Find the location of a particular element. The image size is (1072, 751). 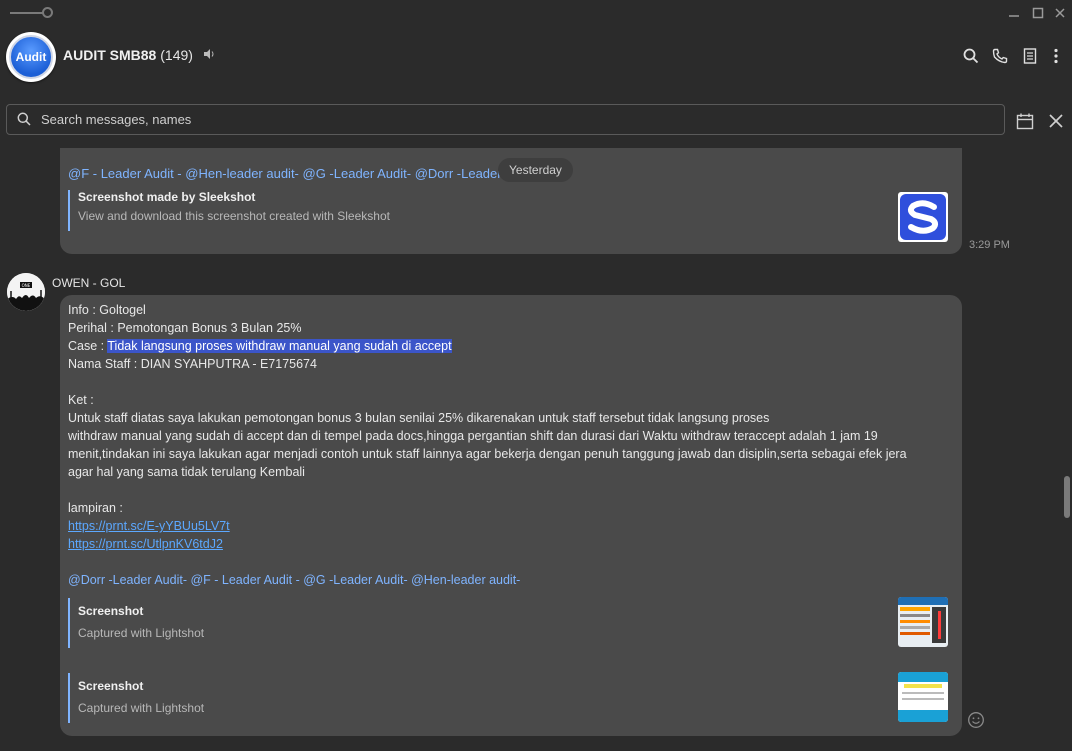

zoom-slider-track is located at coordinates (27, 13).